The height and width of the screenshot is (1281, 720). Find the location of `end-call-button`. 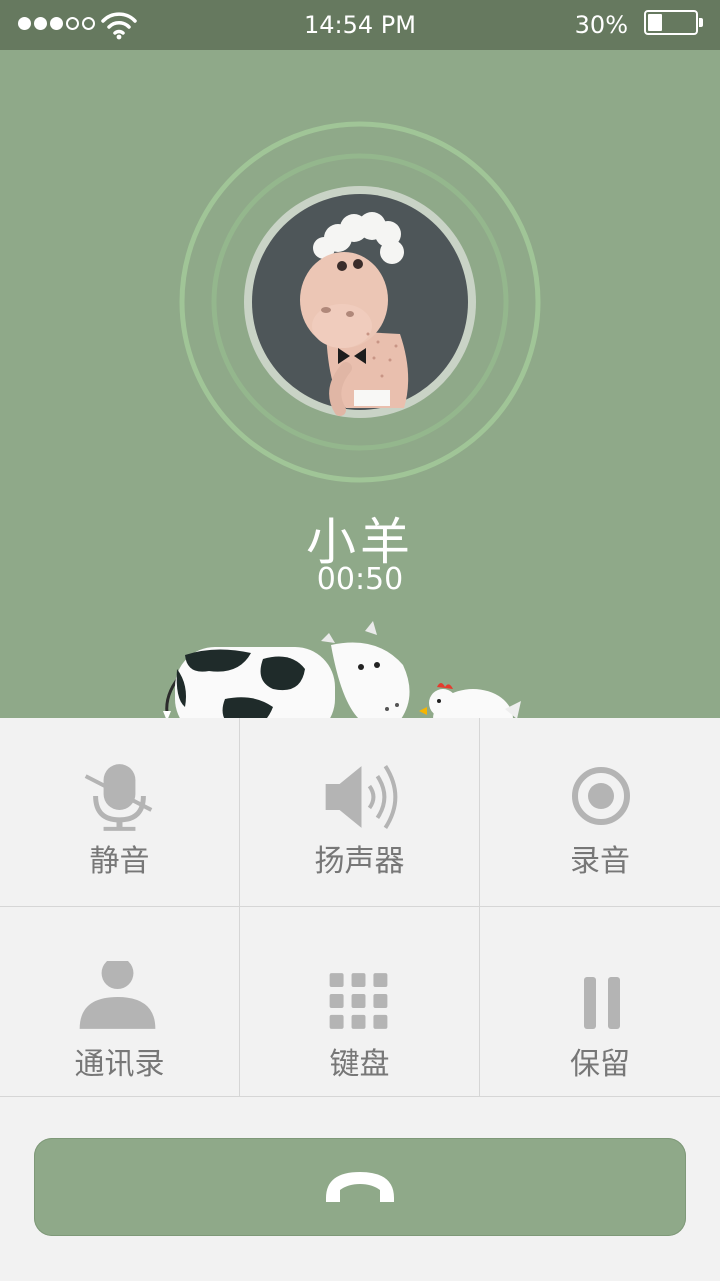

end-call-button is located at coordinates (360, 1187).